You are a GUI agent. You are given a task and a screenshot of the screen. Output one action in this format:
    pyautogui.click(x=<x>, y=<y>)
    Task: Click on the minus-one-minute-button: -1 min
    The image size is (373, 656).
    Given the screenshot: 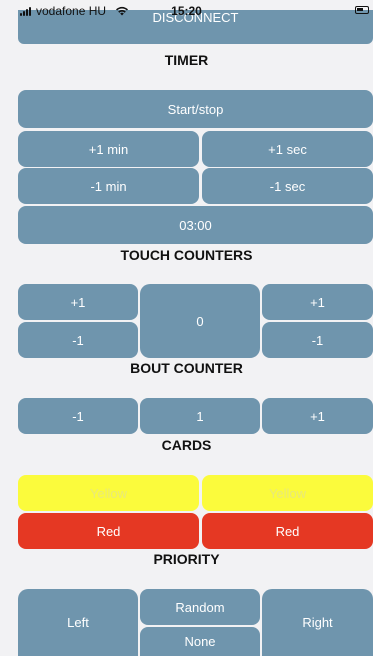 What is the action you would take?
    pyautogui.click(x=108, y=186)
    